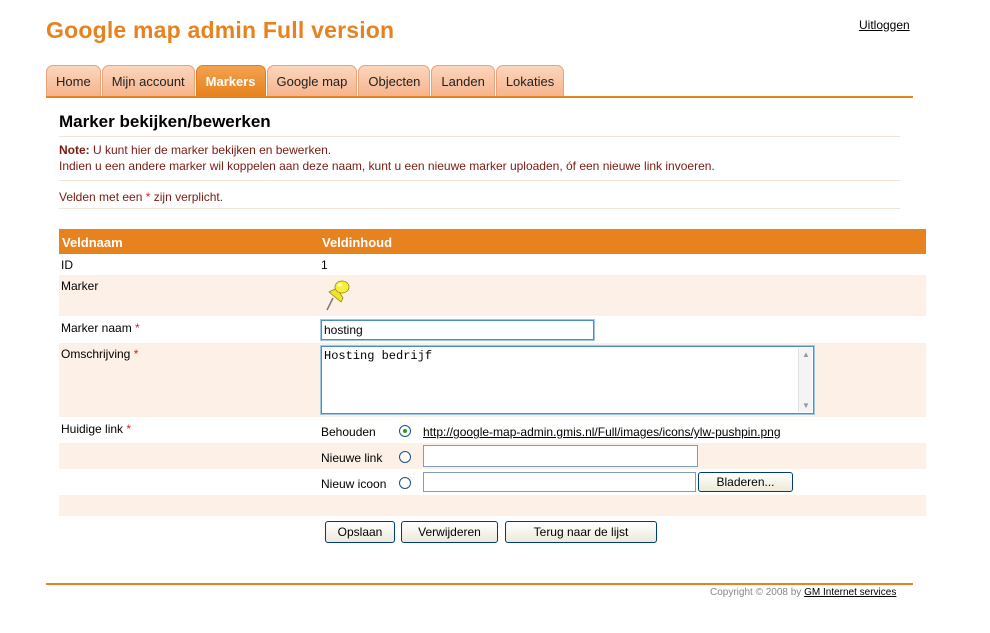  What do you see at coordinates (405, 457) in the screenshot?
I see `new-link-radio` at bounding box center [405, 457].